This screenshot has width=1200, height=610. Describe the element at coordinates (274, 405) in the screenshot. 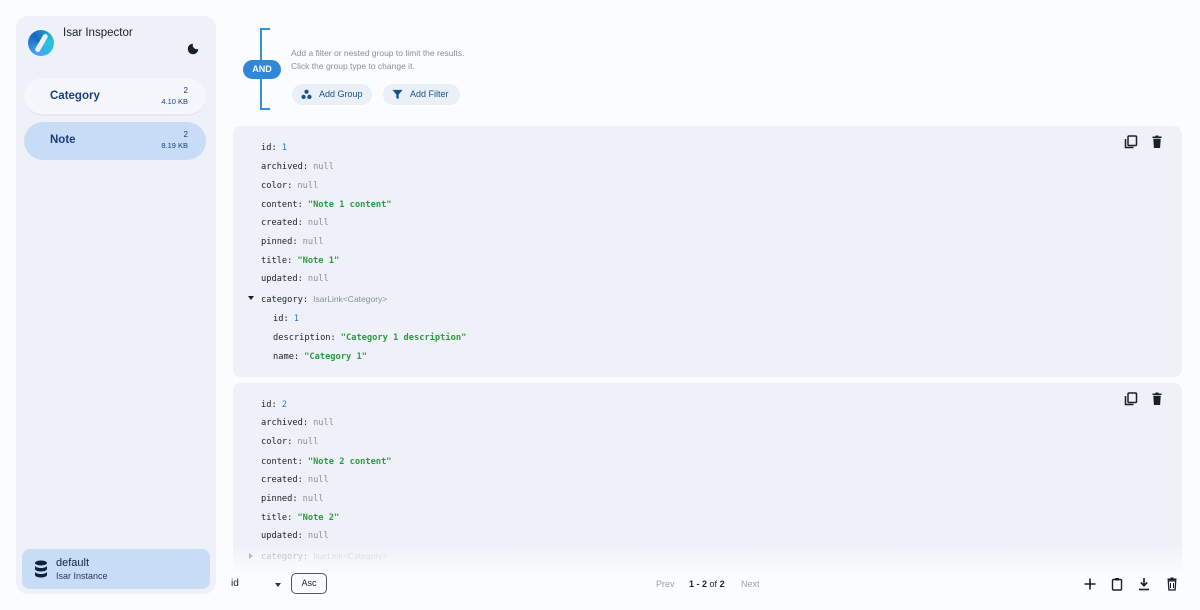

I see `field-id: id: 2` at that location.